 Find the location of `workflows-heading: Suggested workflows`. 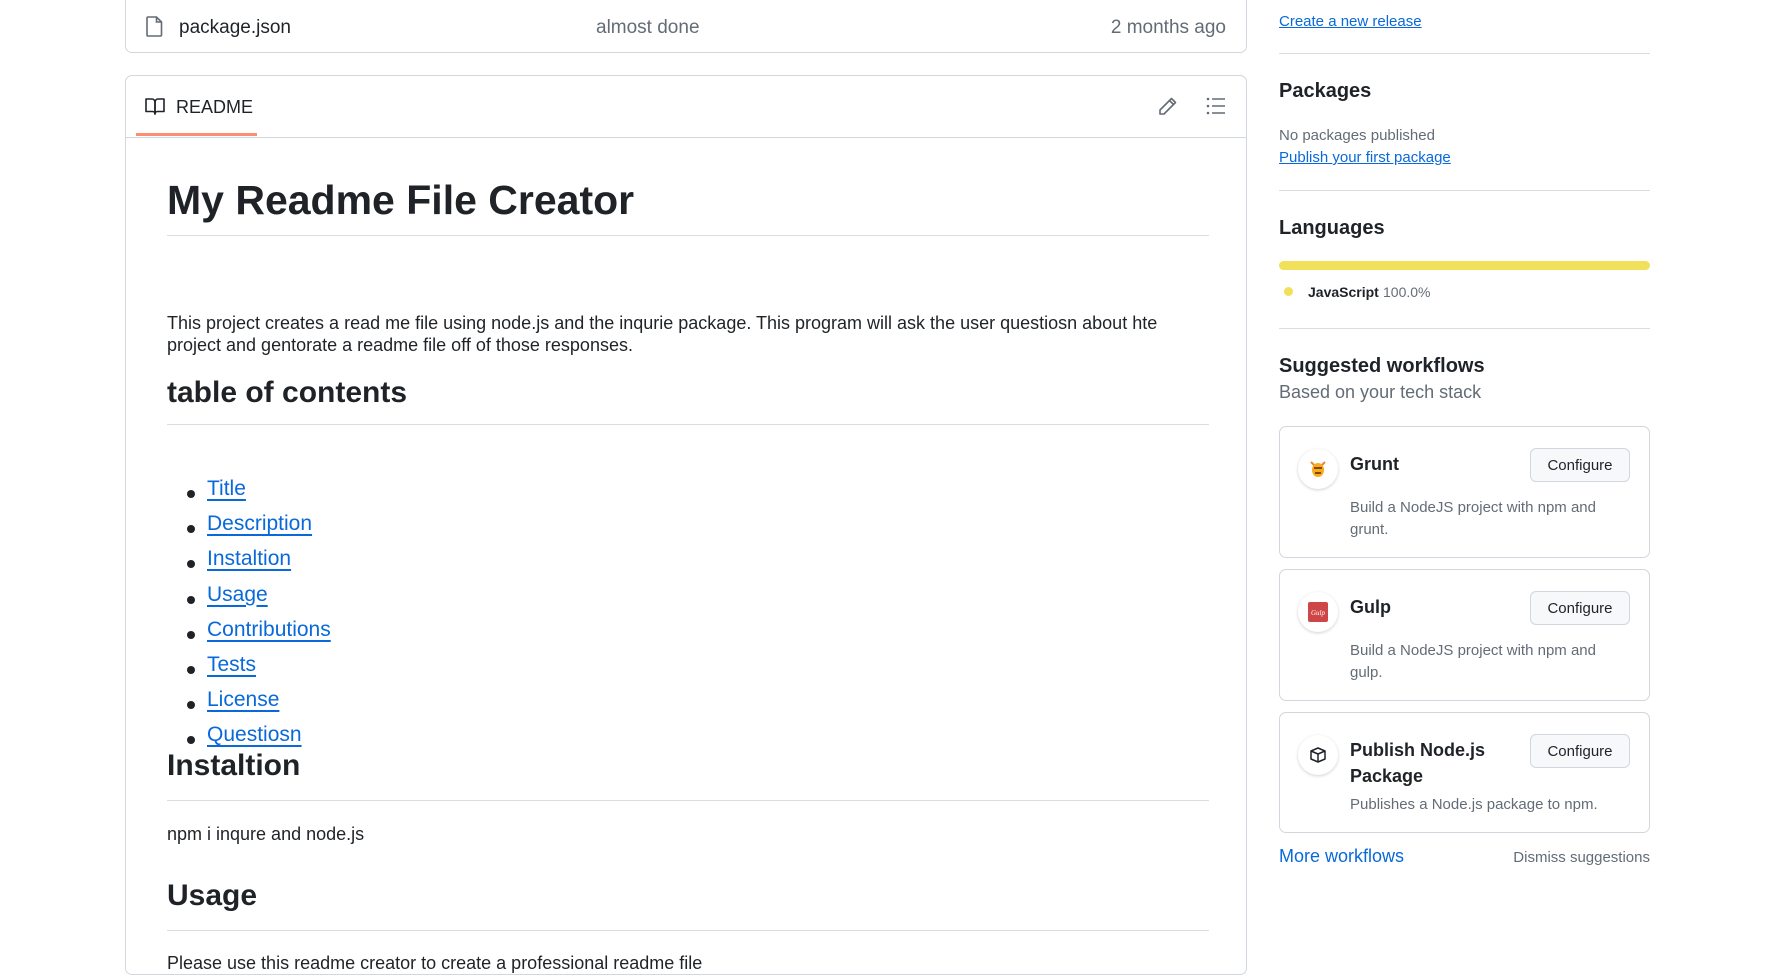

workflows-heading: Suggested workflows is located at coordinates (1382, 366).